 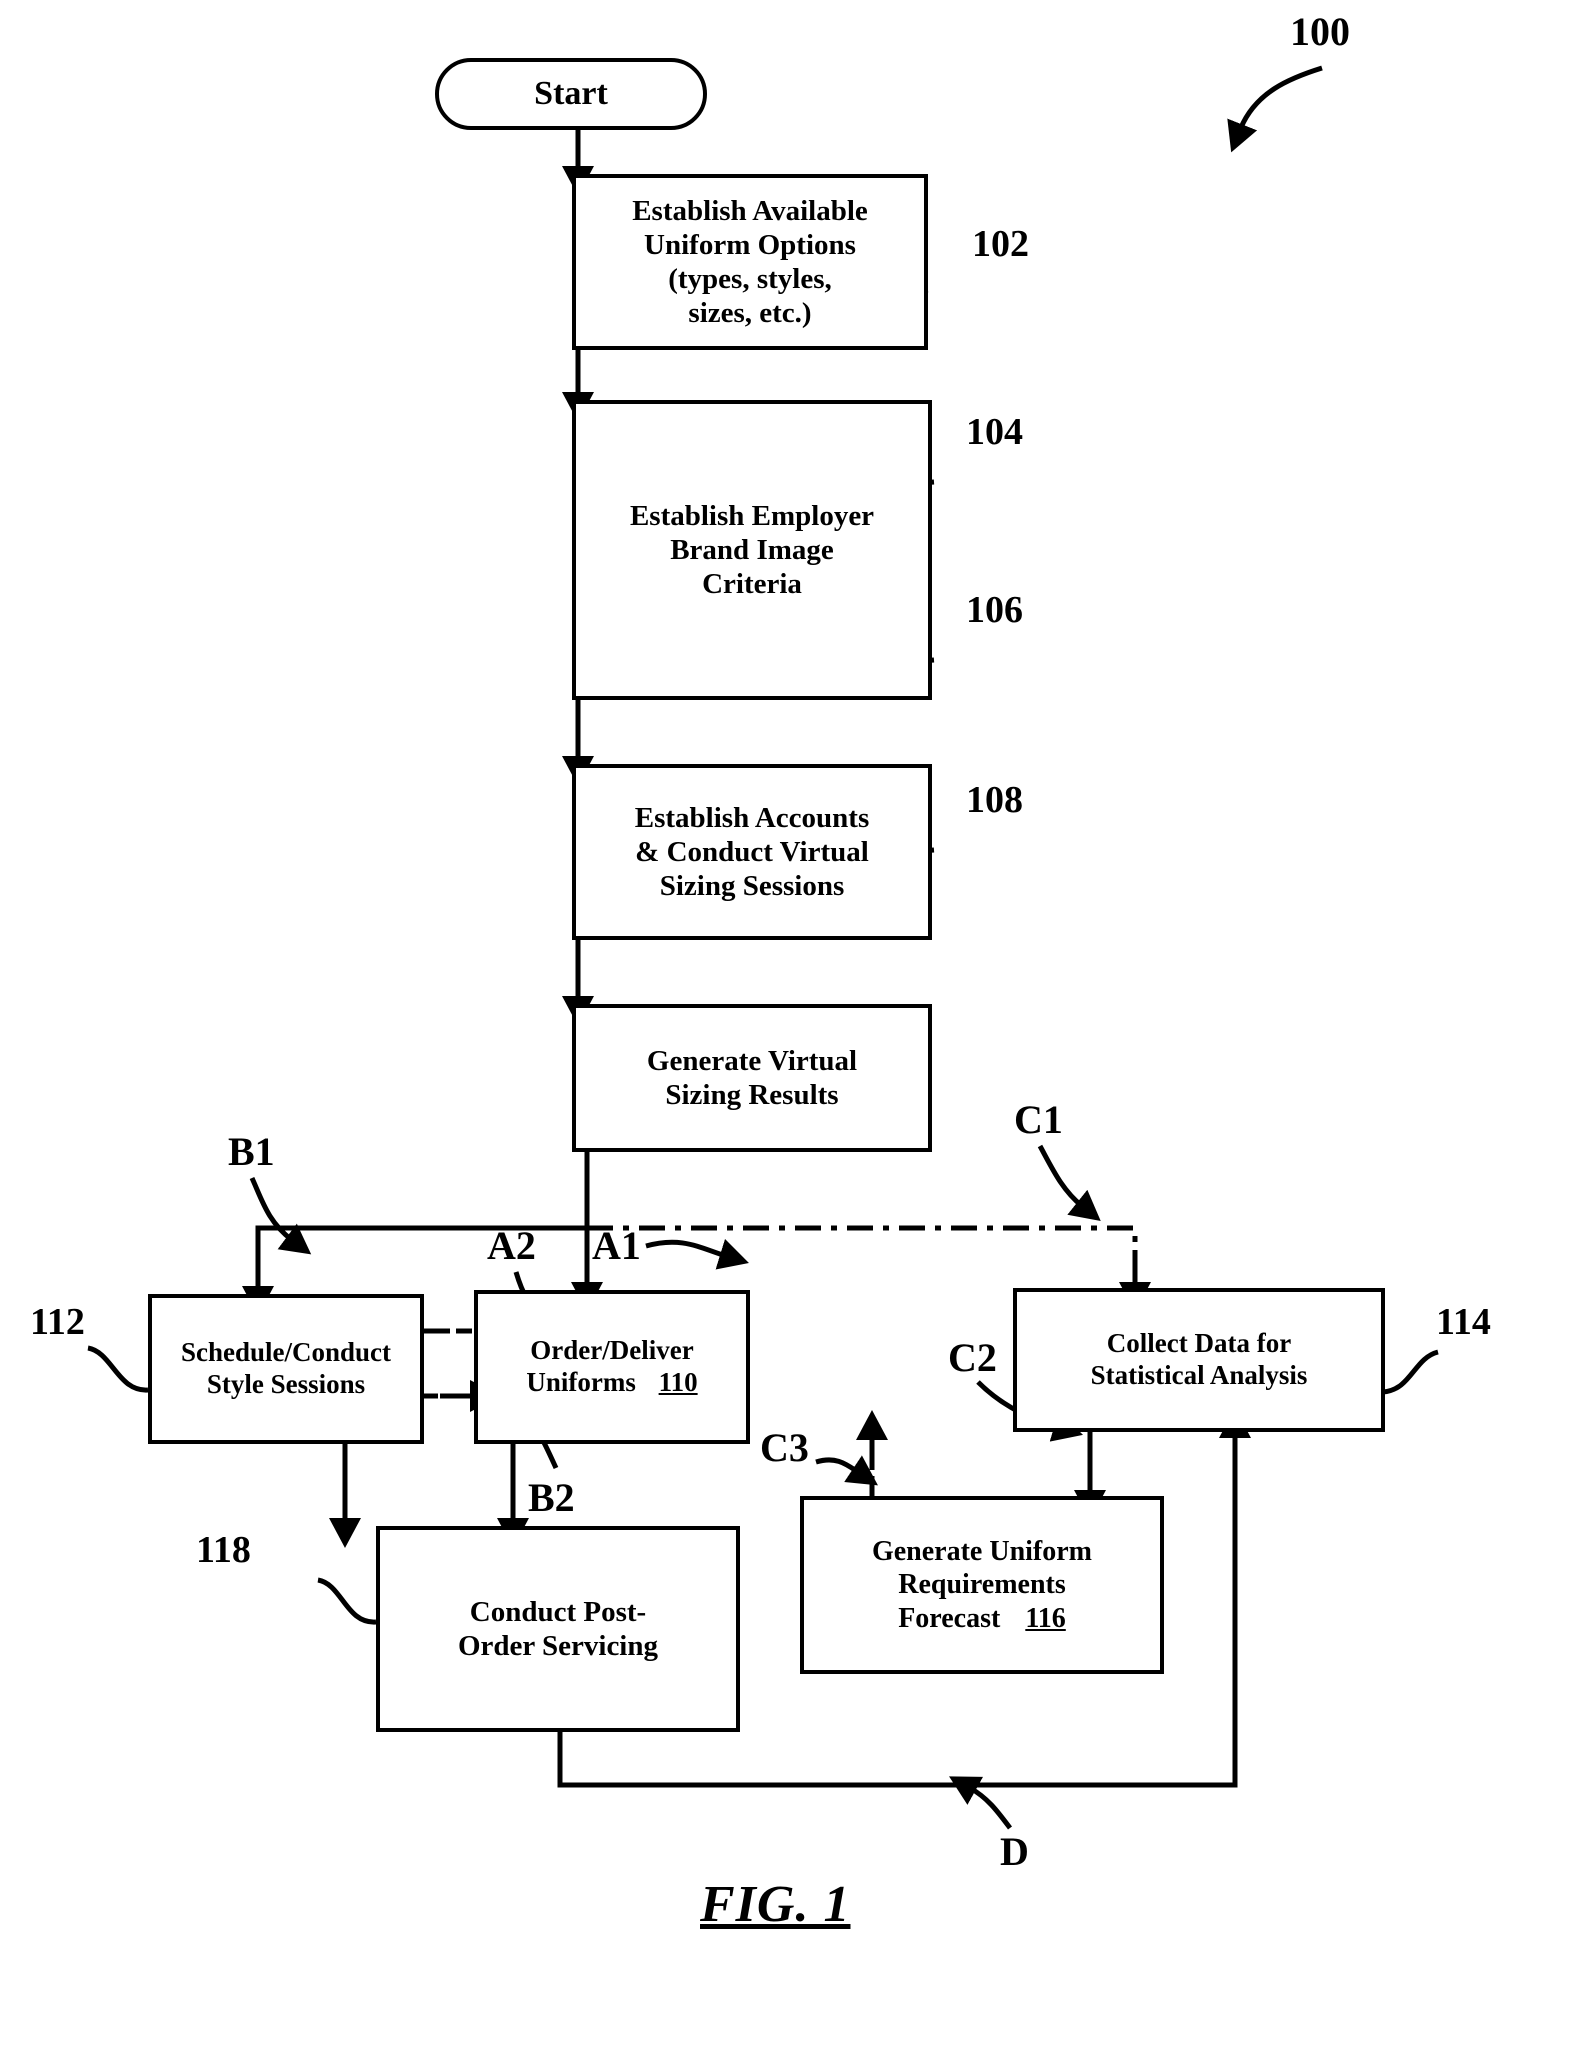 I want to click on connector-label-C2: C2, so click(x=972, y=1357).